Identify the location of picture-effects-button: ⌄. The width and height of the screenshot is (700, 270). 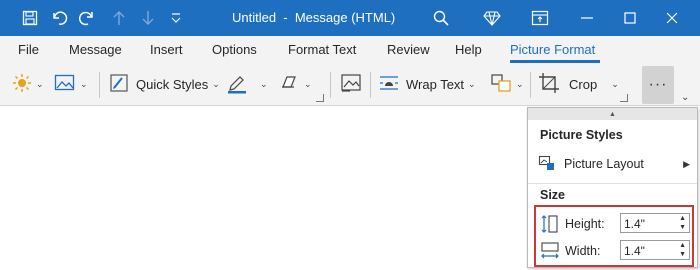
(295, 84).